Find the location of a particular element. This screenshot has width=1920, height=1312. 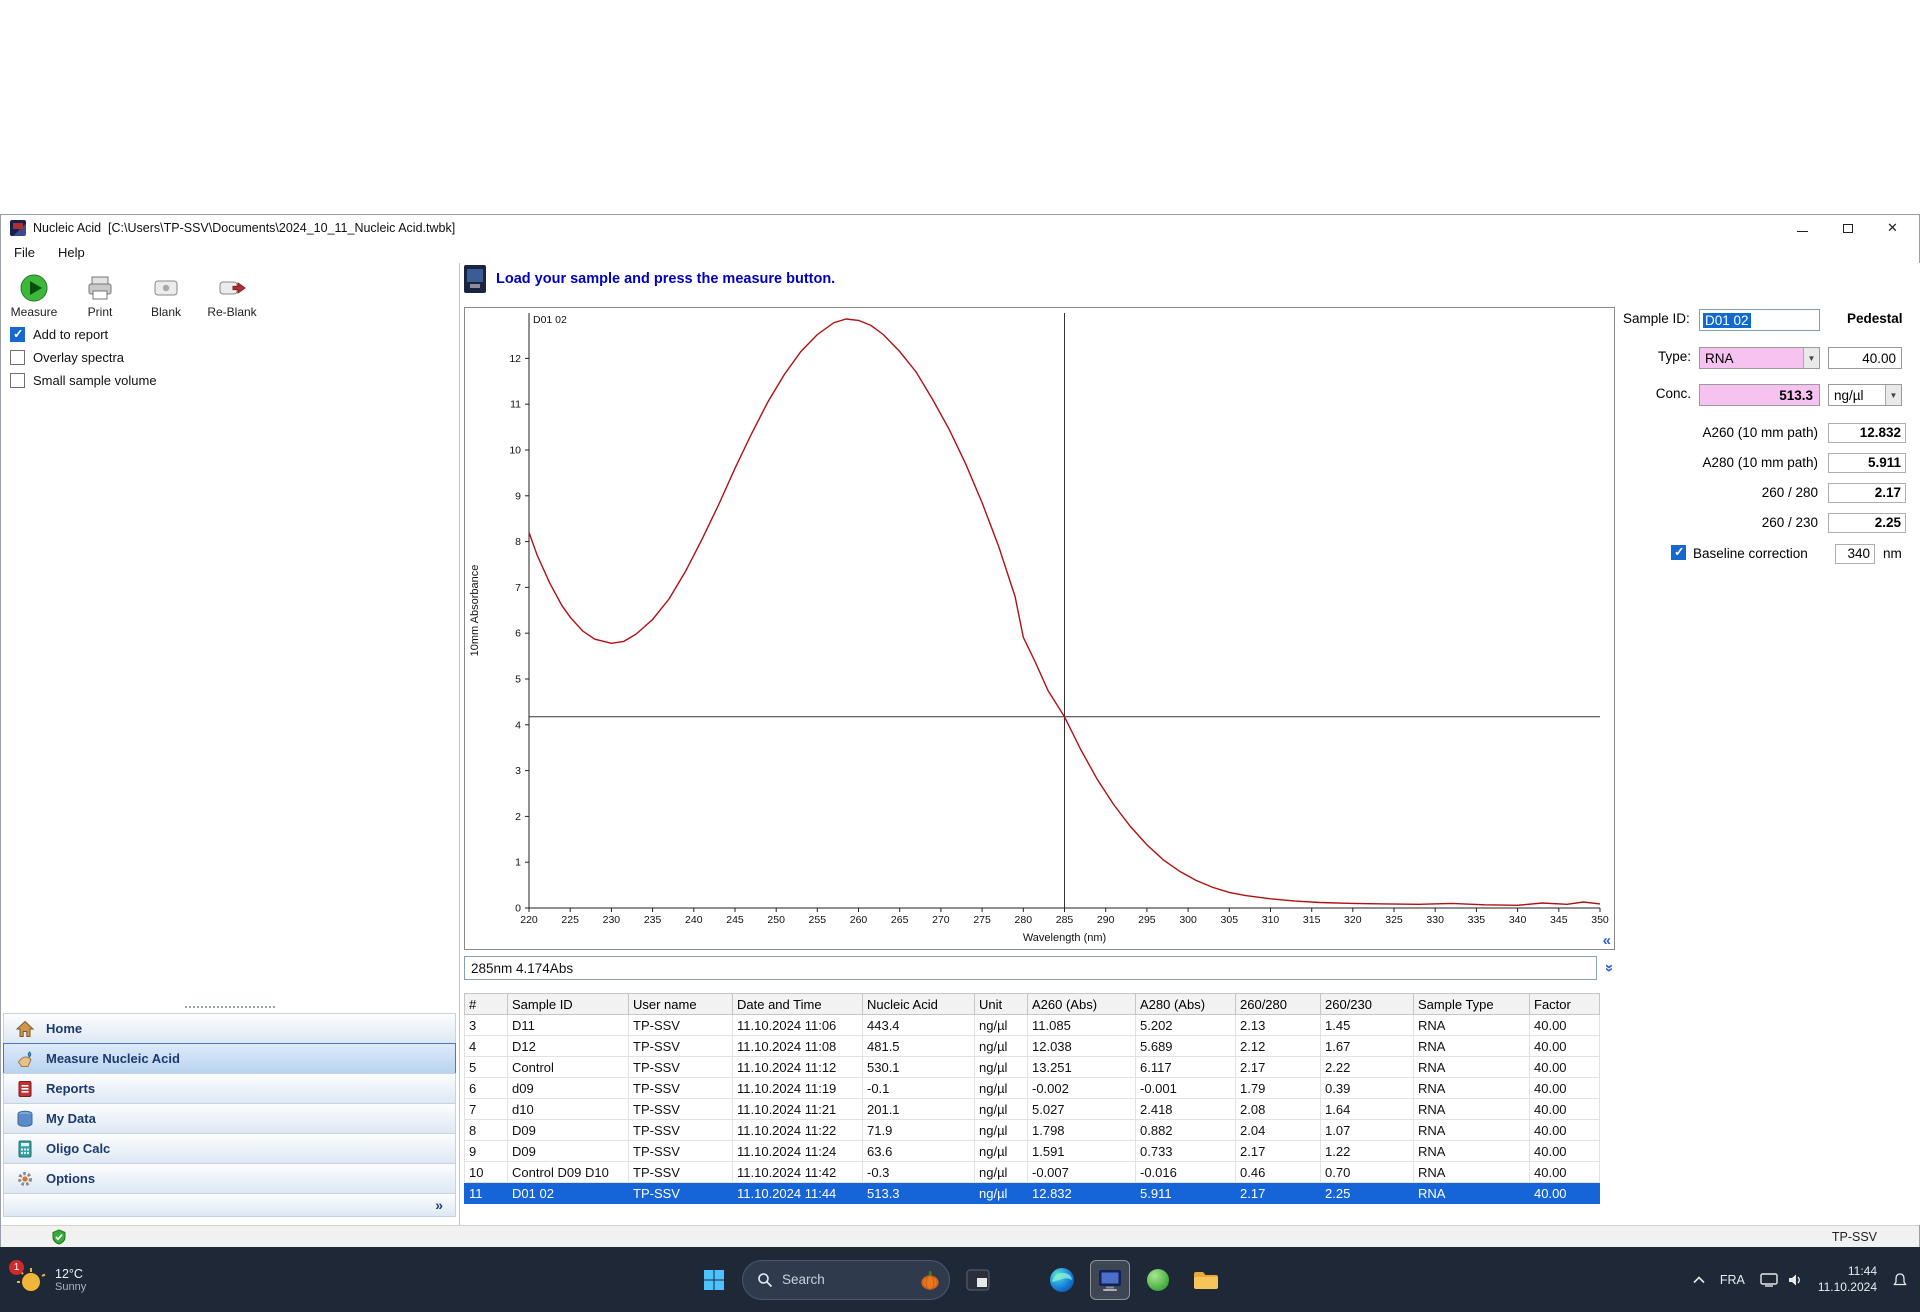

task-view-icon is located at coordinates (978, 1280).